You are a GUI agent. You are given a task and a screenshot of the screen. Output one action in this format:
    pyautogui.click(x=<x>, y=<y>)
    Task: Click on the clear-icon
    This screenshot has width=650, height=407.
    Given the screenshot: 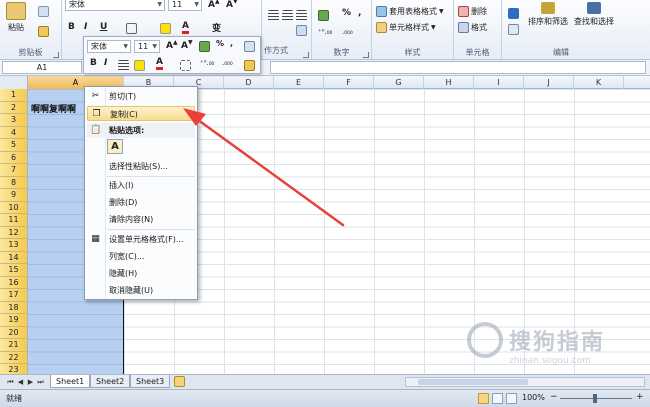 What is the action you would take?
    pyautogui.click(x=513, y=29)
    